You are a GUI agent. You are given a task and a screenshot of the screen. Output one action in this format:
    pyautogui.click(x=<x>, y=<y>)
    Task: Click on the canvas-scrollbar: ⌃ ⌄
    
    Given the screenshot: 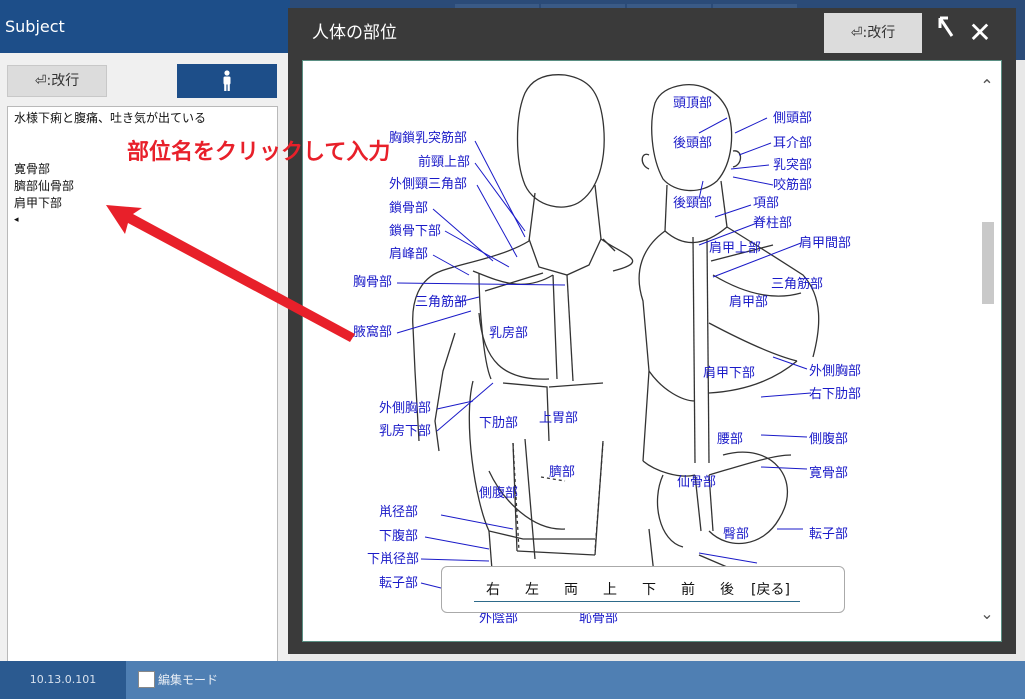 What is the action you would take?
    pyautogui.click(x=987, y=351)
    